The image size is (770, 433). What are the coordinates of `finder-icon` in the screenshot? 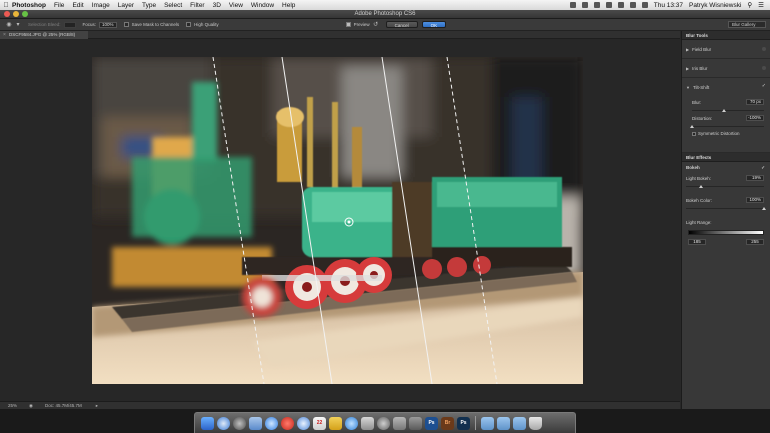 It's located at (207, 423).